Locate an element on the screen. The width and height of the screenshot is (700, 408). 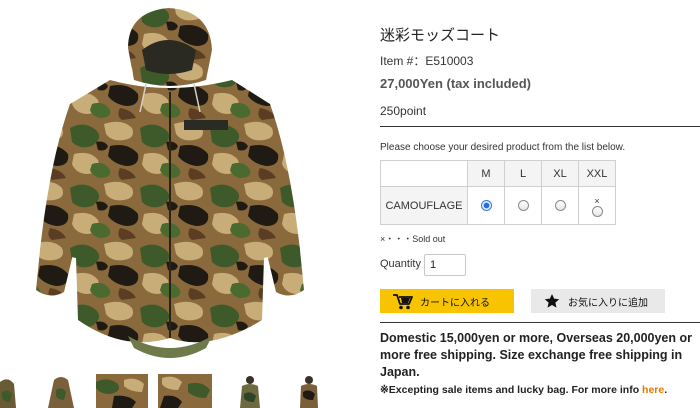
shipping-note-end: . is located at coordinates (666, 390).